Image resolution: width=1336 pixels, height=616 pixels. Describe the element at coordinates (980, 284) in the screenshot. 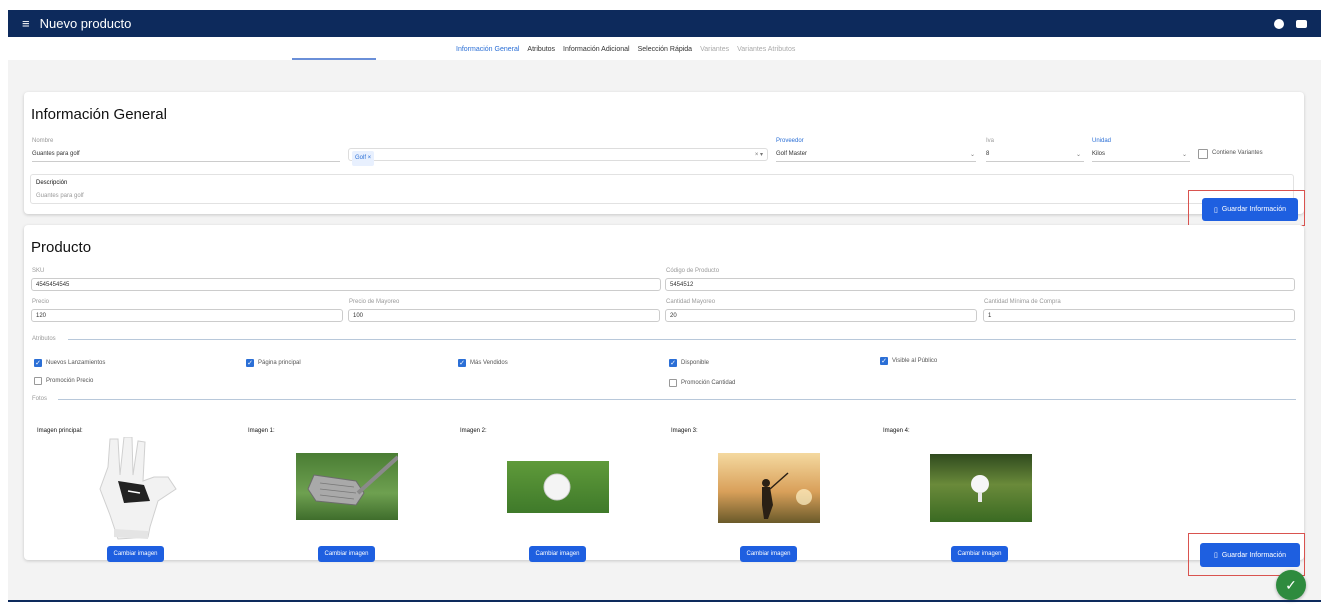

I see `codigo-input: 5454512` at that location.